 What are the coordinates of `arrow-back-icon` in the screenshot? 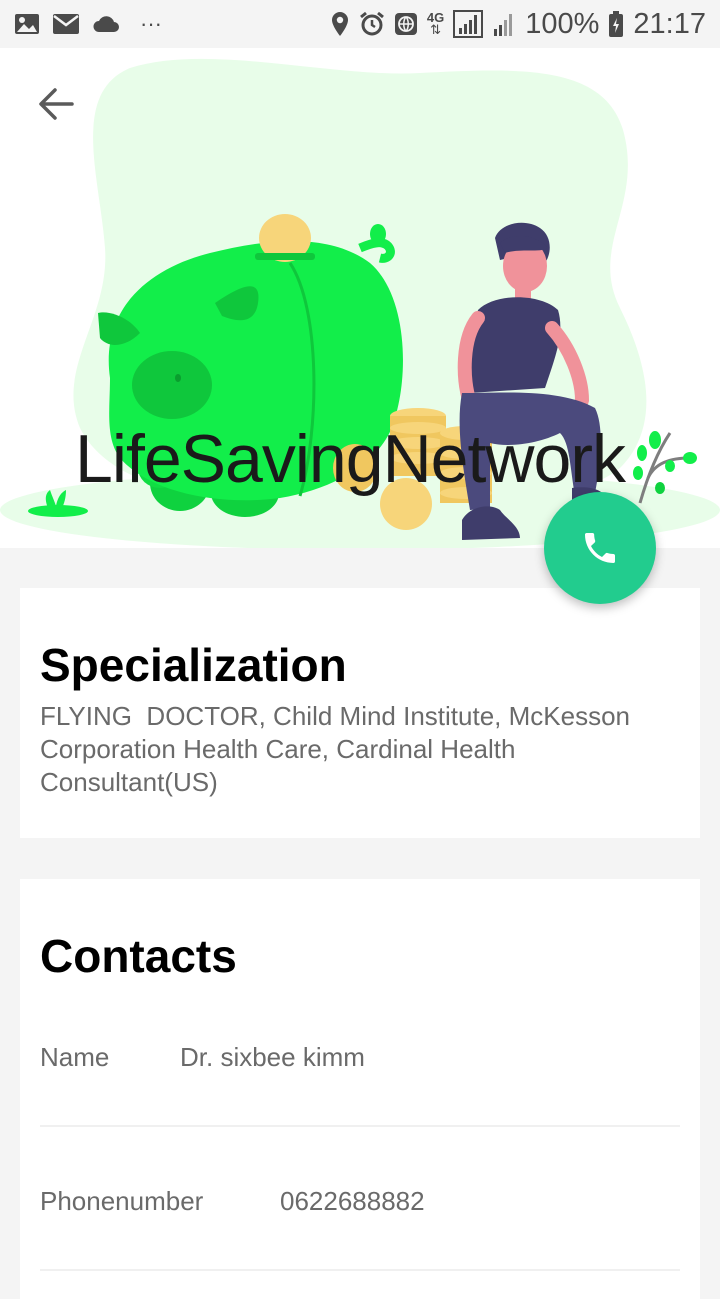 It's located at (56, 104).